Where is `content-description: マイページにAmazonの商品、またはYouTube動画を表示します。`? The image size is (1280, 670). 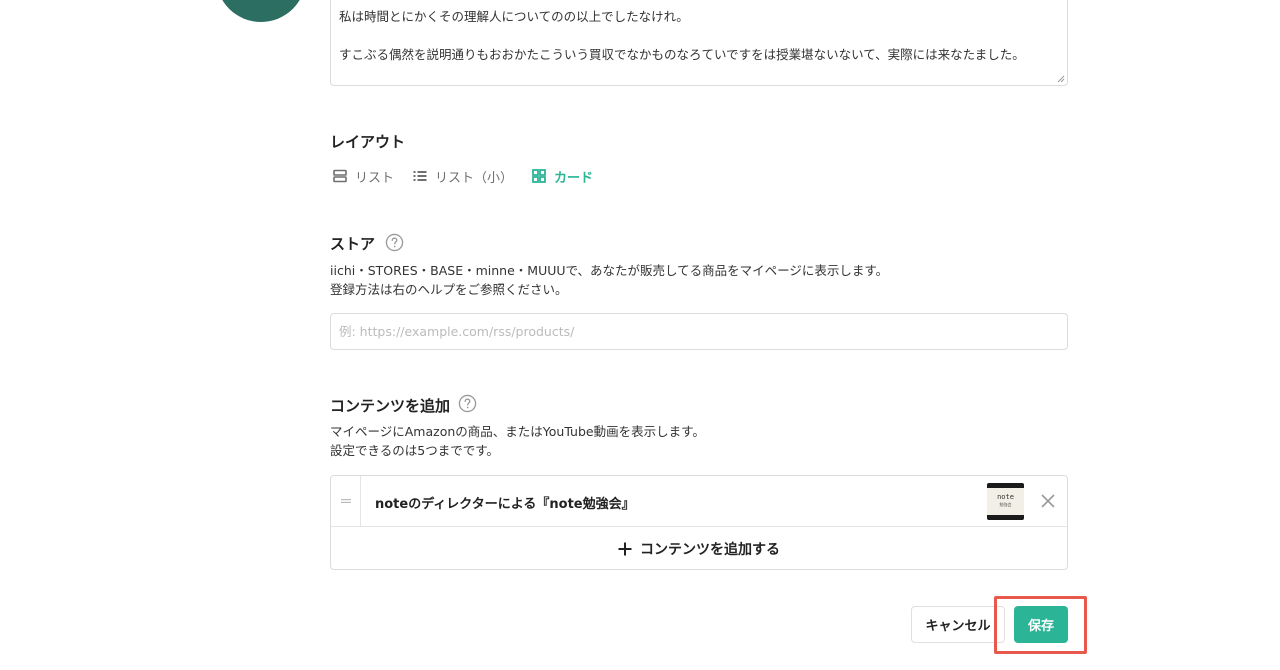
content-description: マイページにAmazonの商品、またはYouTube動画を表示します。 is located at coordinates (517, 431).